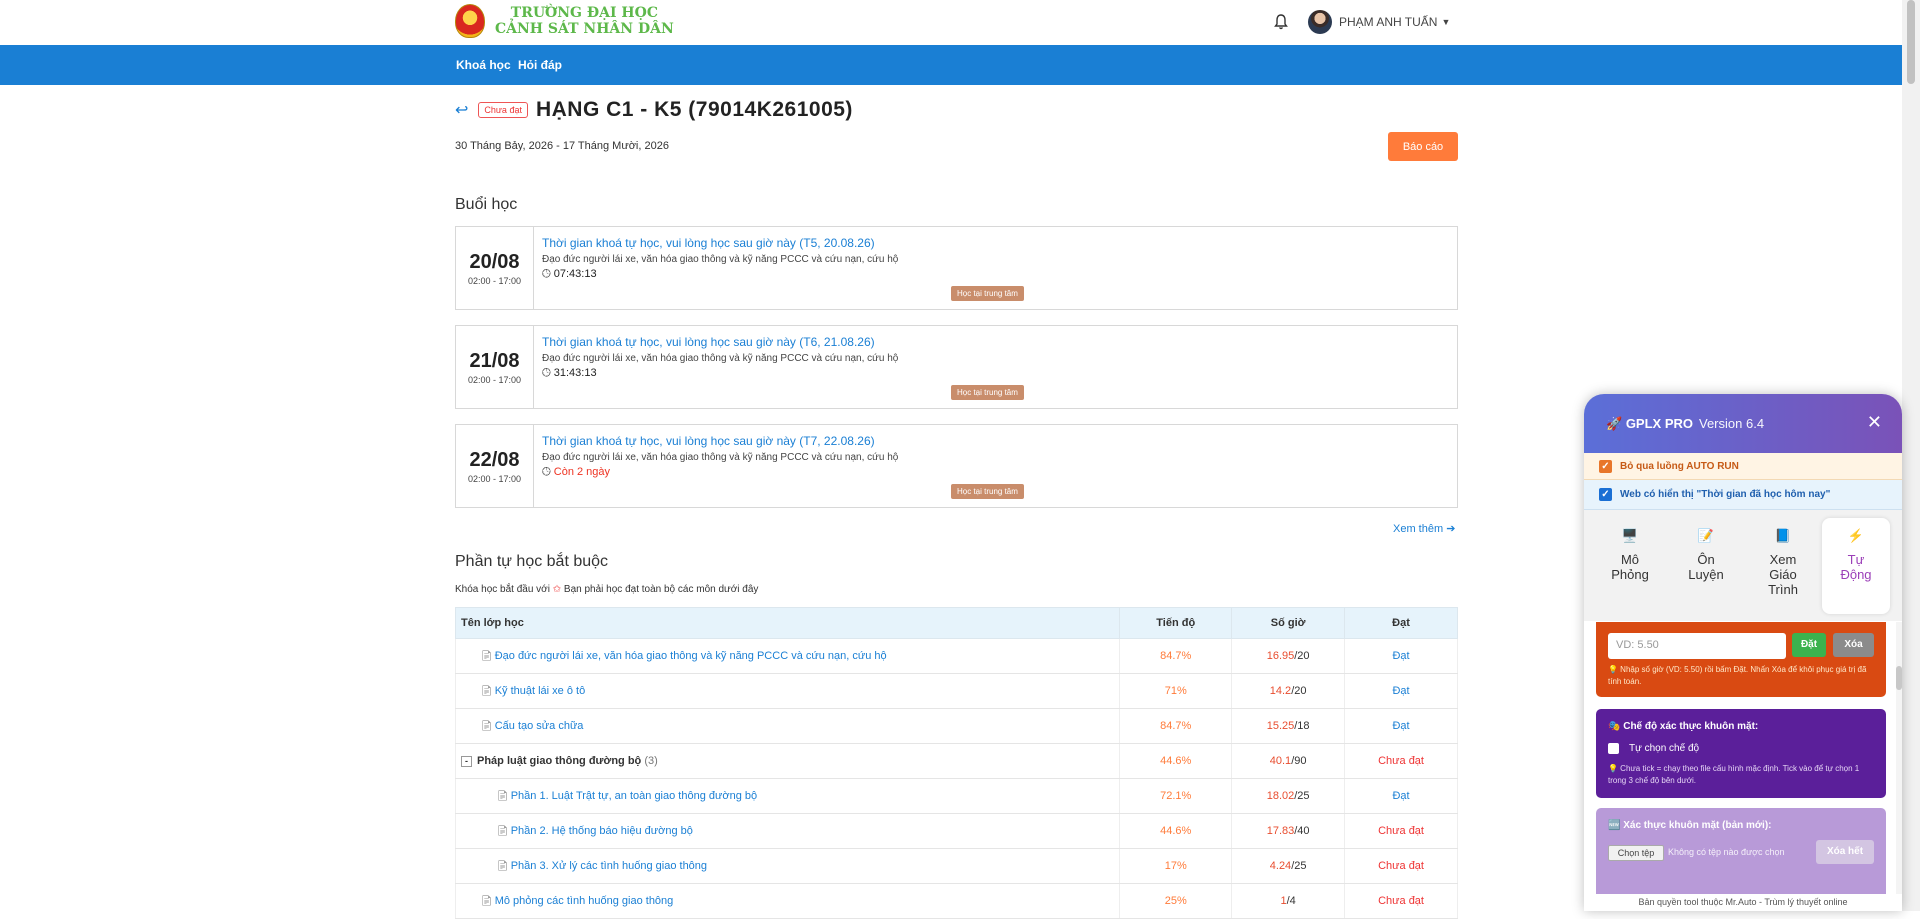  Describe the element at coordinates (1176, 796) in the screenshot. I see `class-progress: 72.1%` at that location.